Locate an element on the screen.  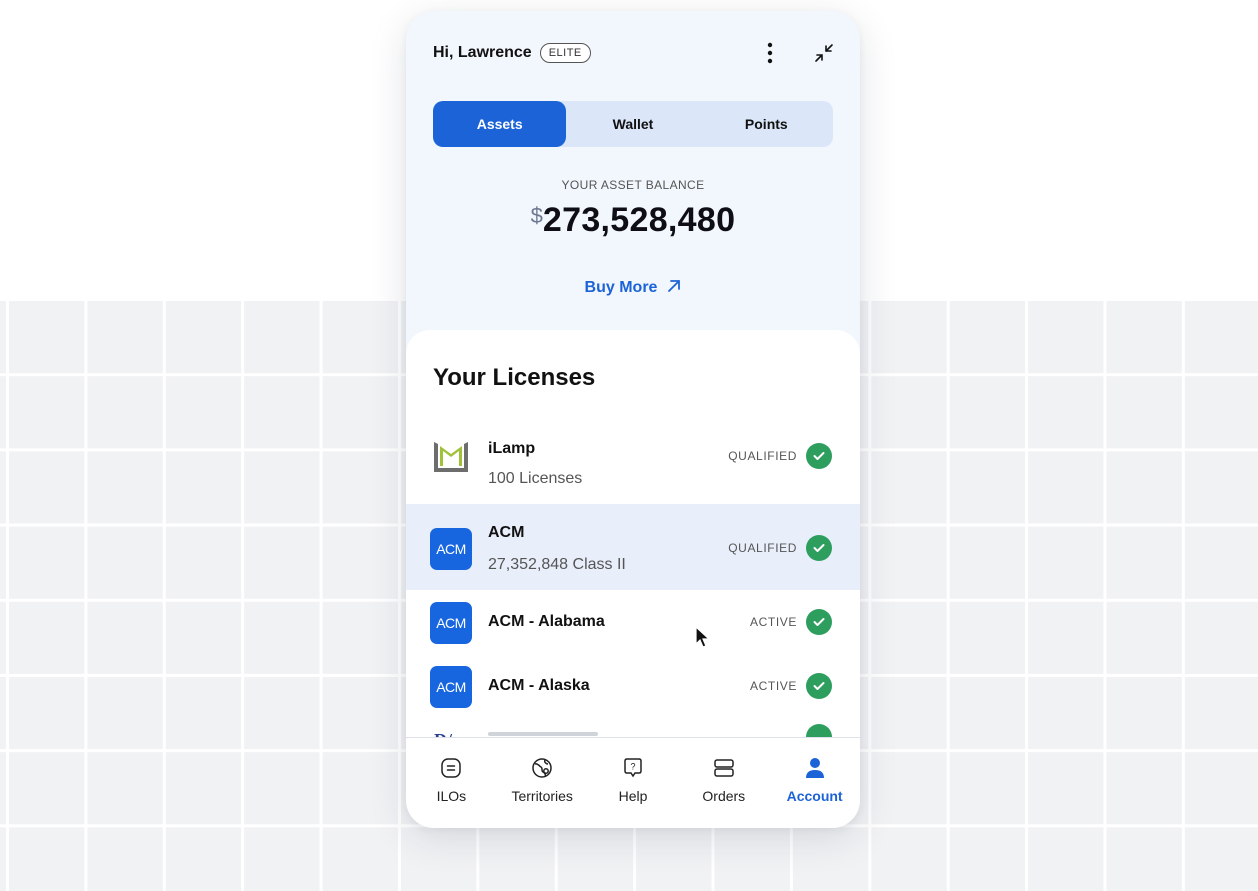
nav-label: ILOs is located at coordinates (451, 796).